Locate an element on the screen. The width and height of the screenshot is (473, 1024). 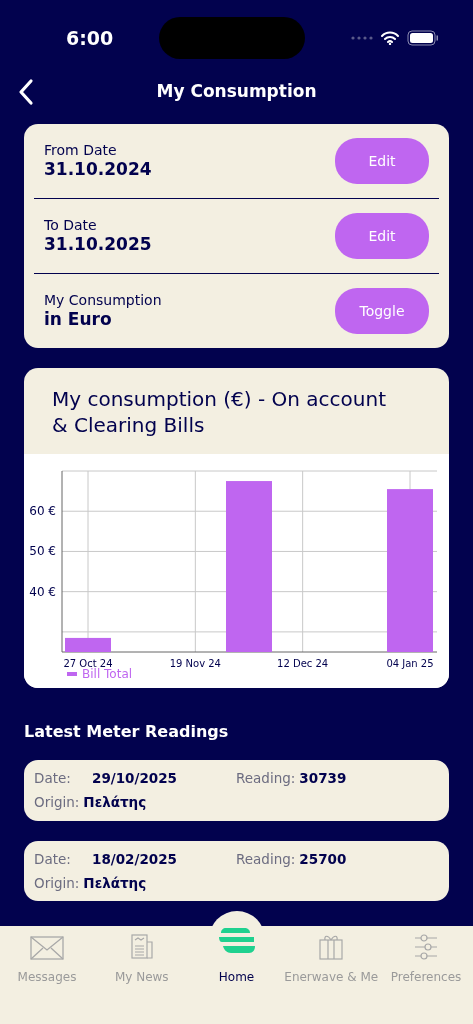
tab: My News is located at coordinates (141, 952).